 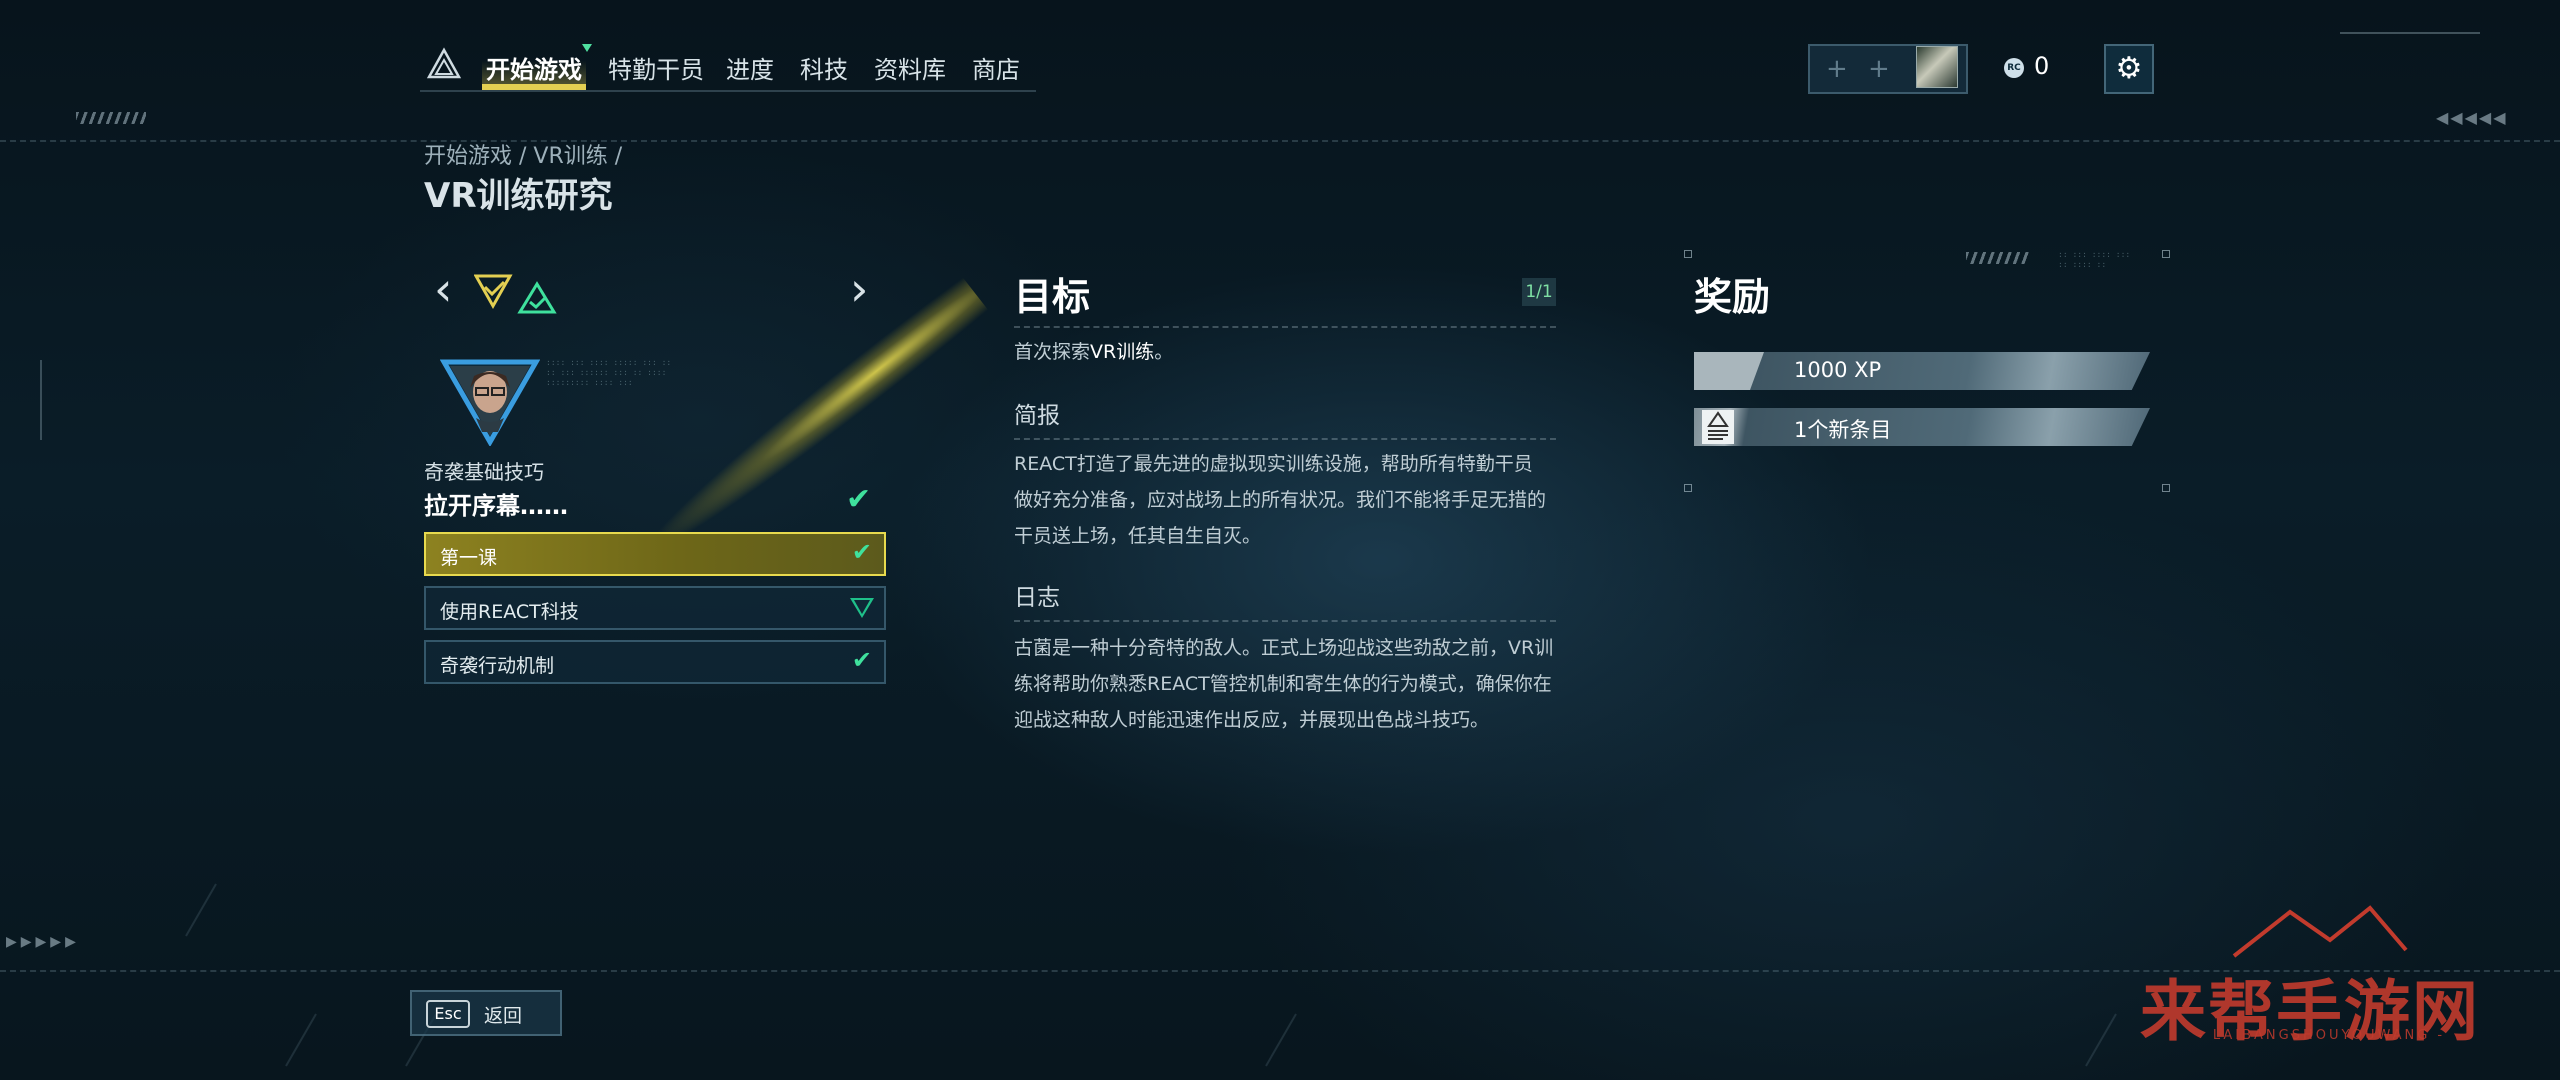 What do you see at coordinates (656, 67) in the screenshot?
I see `nav-item-operators: 特勤干员` at bounding box center [656, 67].